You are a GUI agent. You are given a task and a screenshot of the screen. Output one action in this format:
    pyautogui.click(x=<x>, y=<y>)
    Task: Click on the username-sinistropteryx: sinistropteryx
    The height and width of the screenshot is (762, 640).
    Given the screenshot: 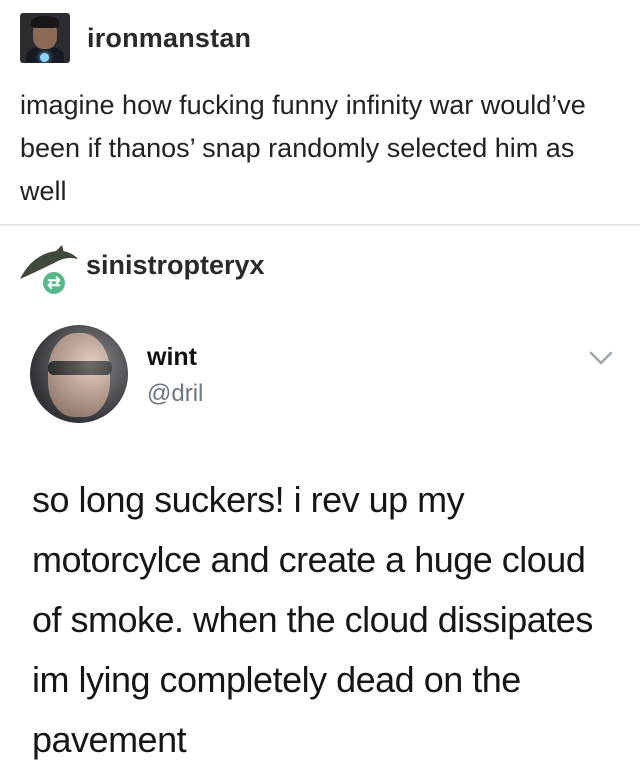 What is the action you would take?
    pyautogui.click(x=175, y=265)
    